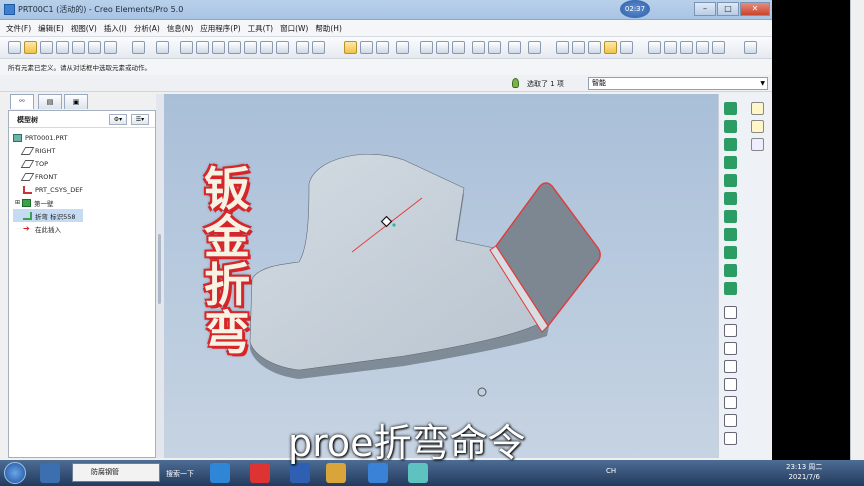 Image resolution: width=864 pixels, height=486 pixels. What do you see at coordinates (382, 47) in the screenshot?
I see `orient-icon` at bounding box center [382, 47].